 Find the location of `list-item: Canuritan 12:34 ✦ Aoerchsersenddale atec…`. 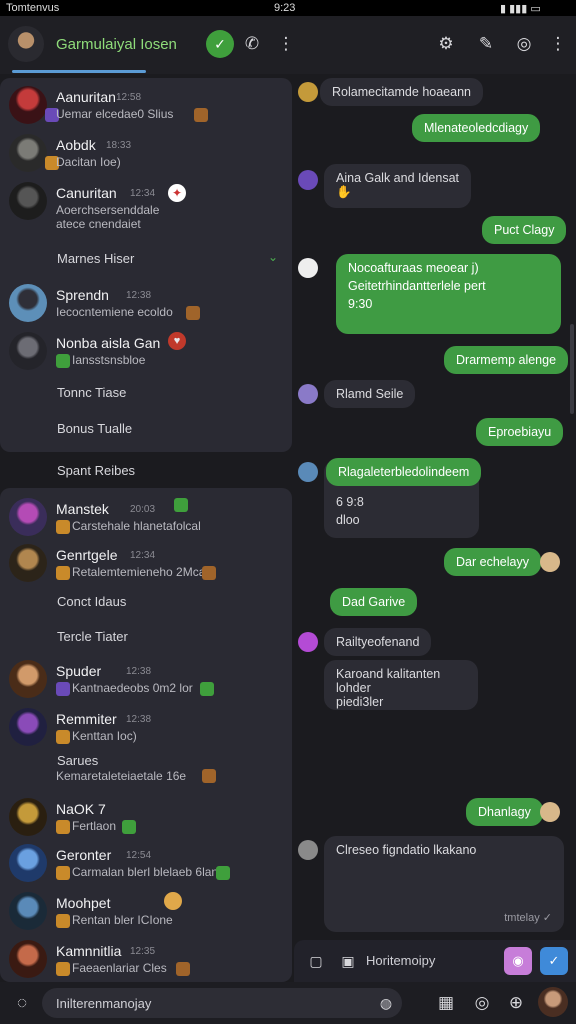

list-item: Canuritan 12:34 ✦ Aoerchsersenddale atec… is located at coordinates (146, 207).